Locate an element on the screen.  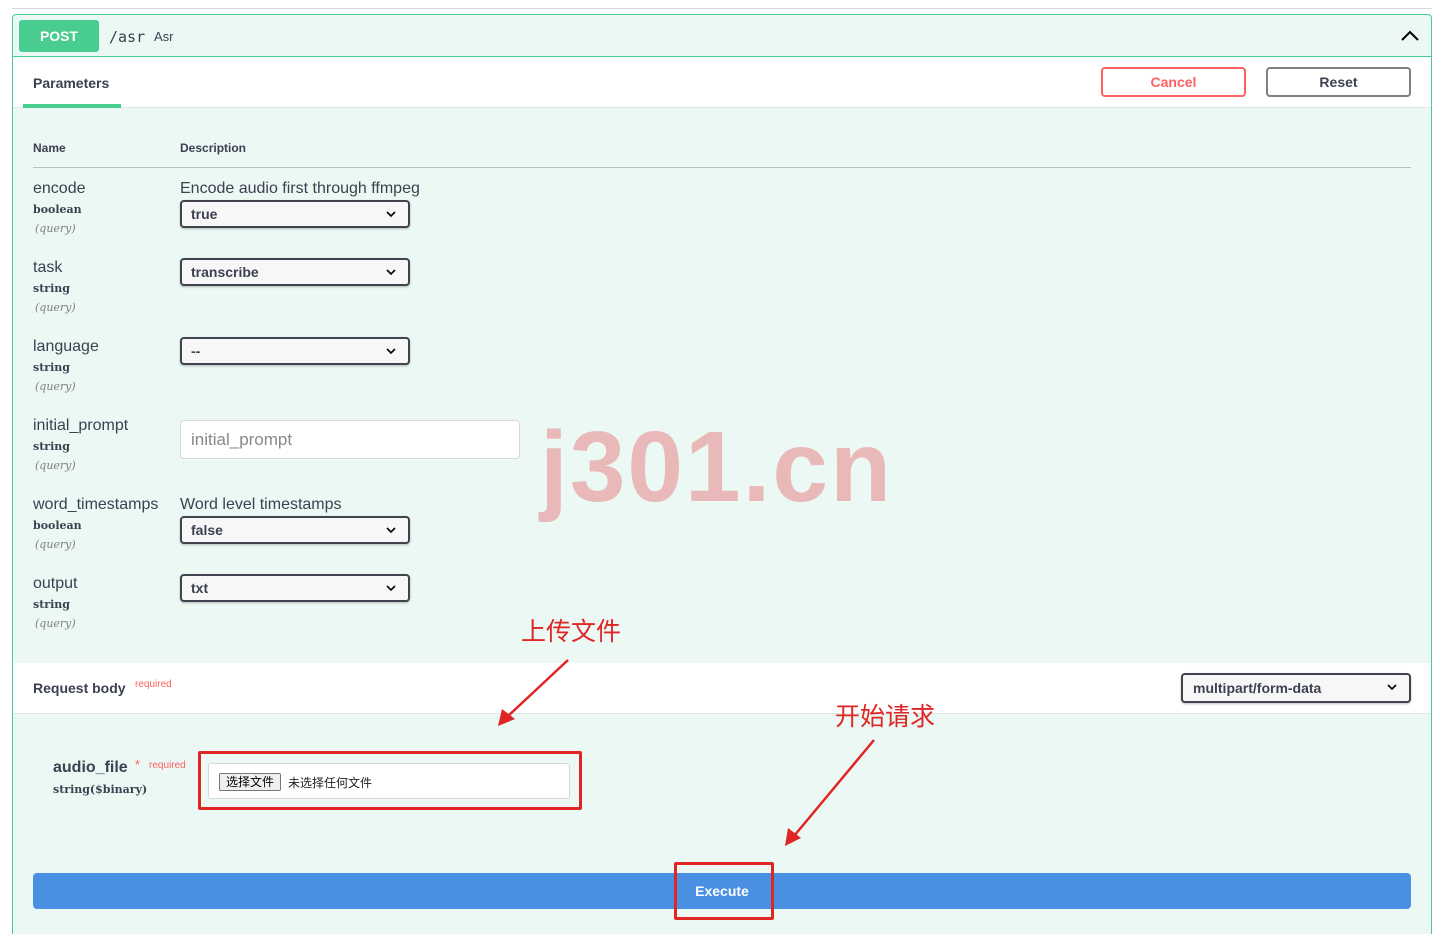
start-arrow is located at coordinates (834, 788).